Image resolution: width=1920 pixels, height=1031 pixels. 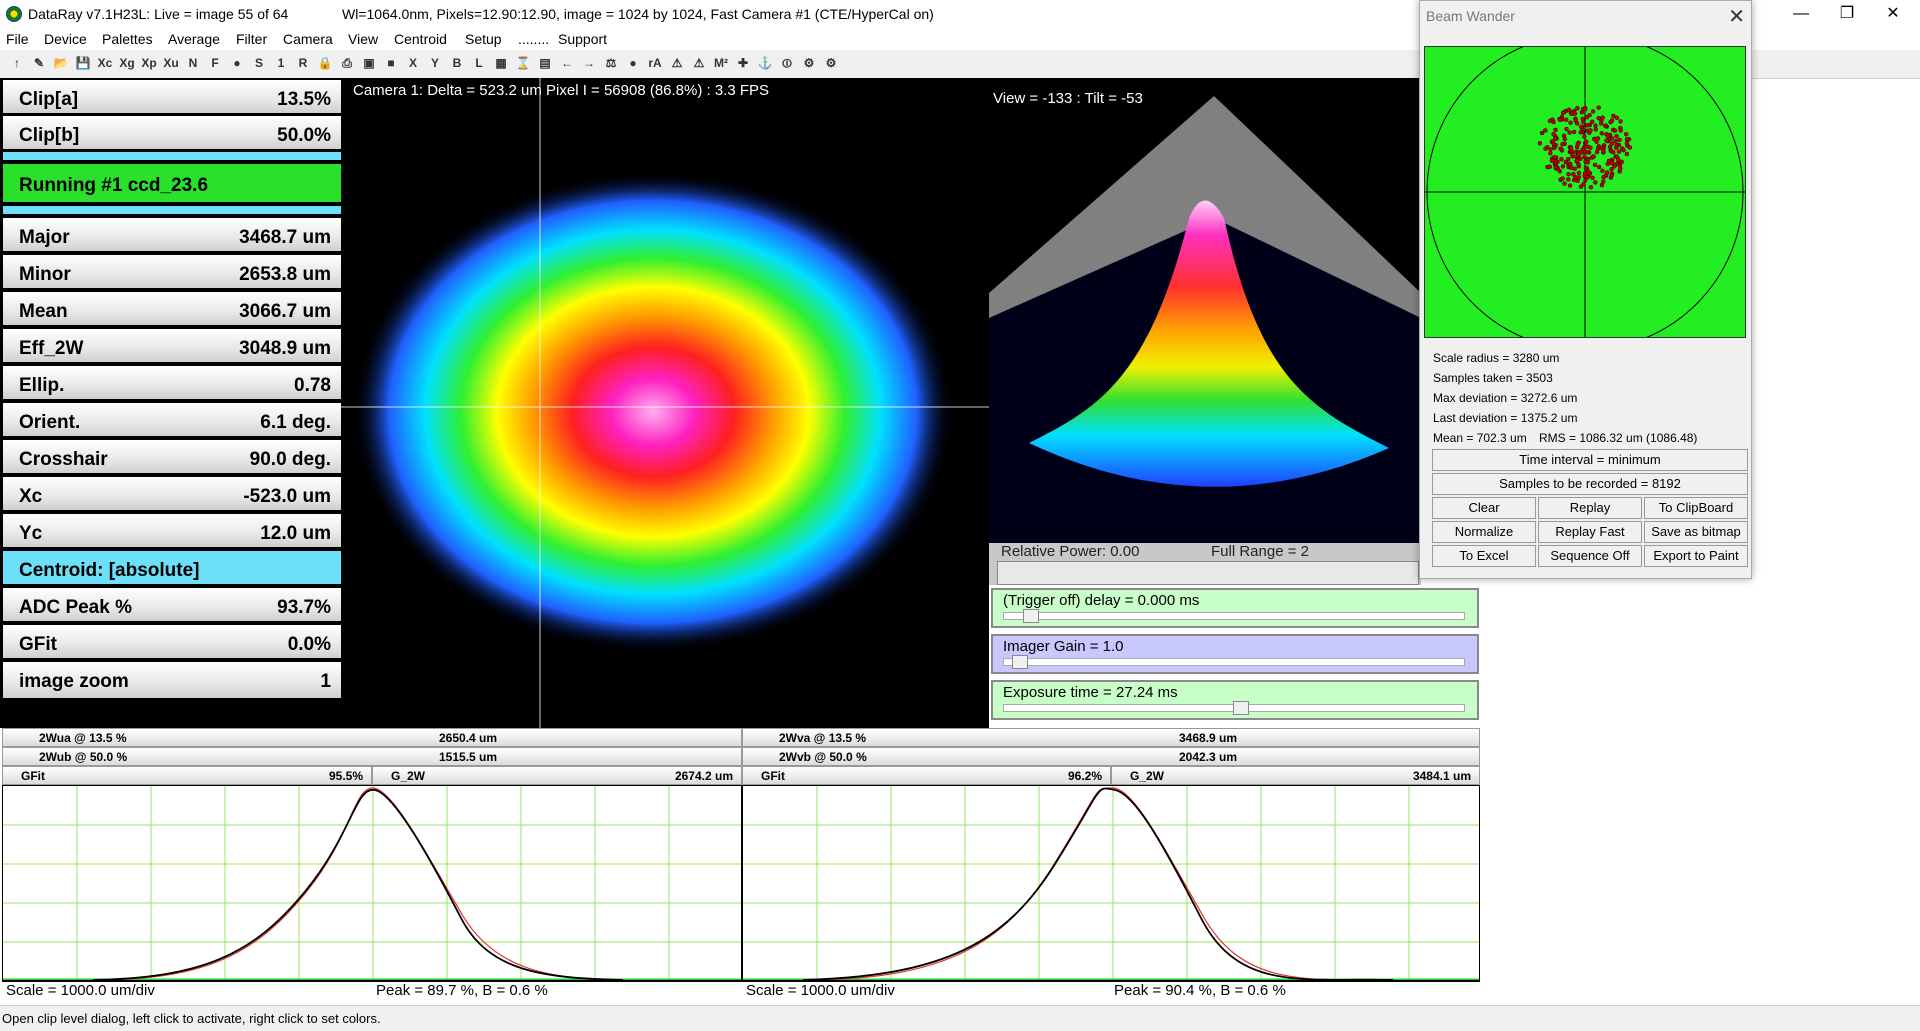 I want to click on time-interval-button: Time interval = minimum, so click(x=1590, y=460).